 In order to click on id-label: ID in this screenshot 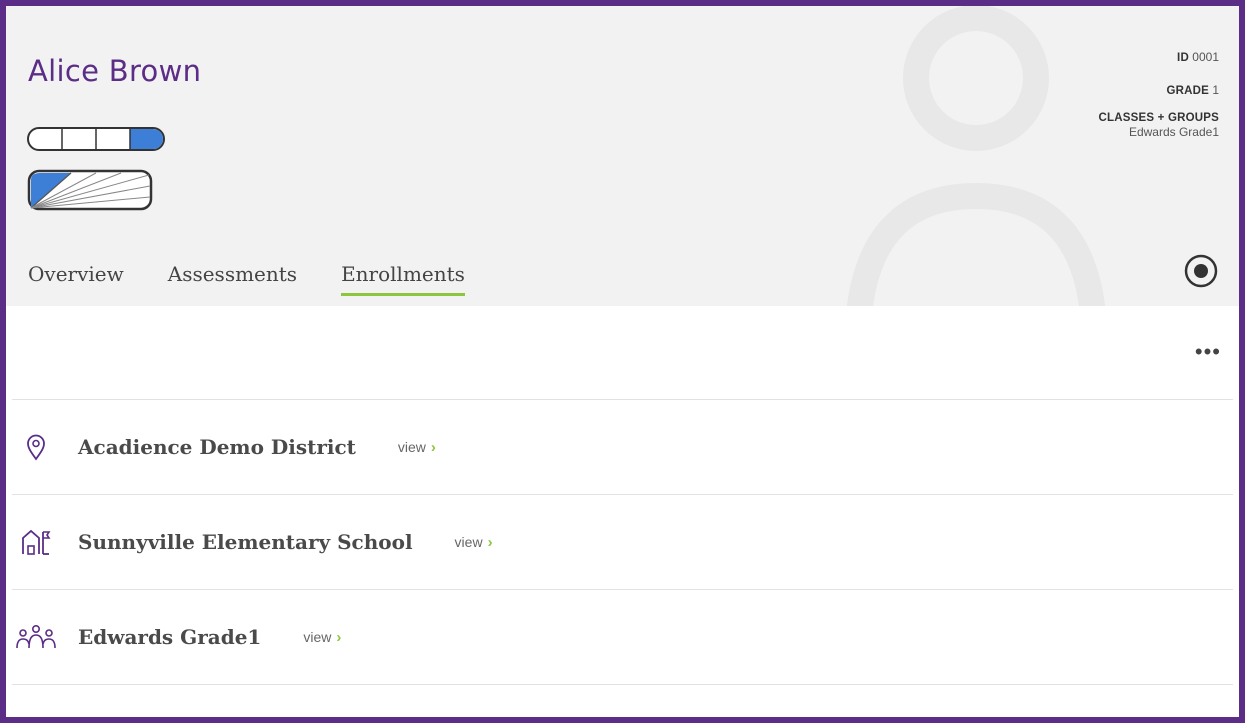, I will do `click(1183, 58)`.